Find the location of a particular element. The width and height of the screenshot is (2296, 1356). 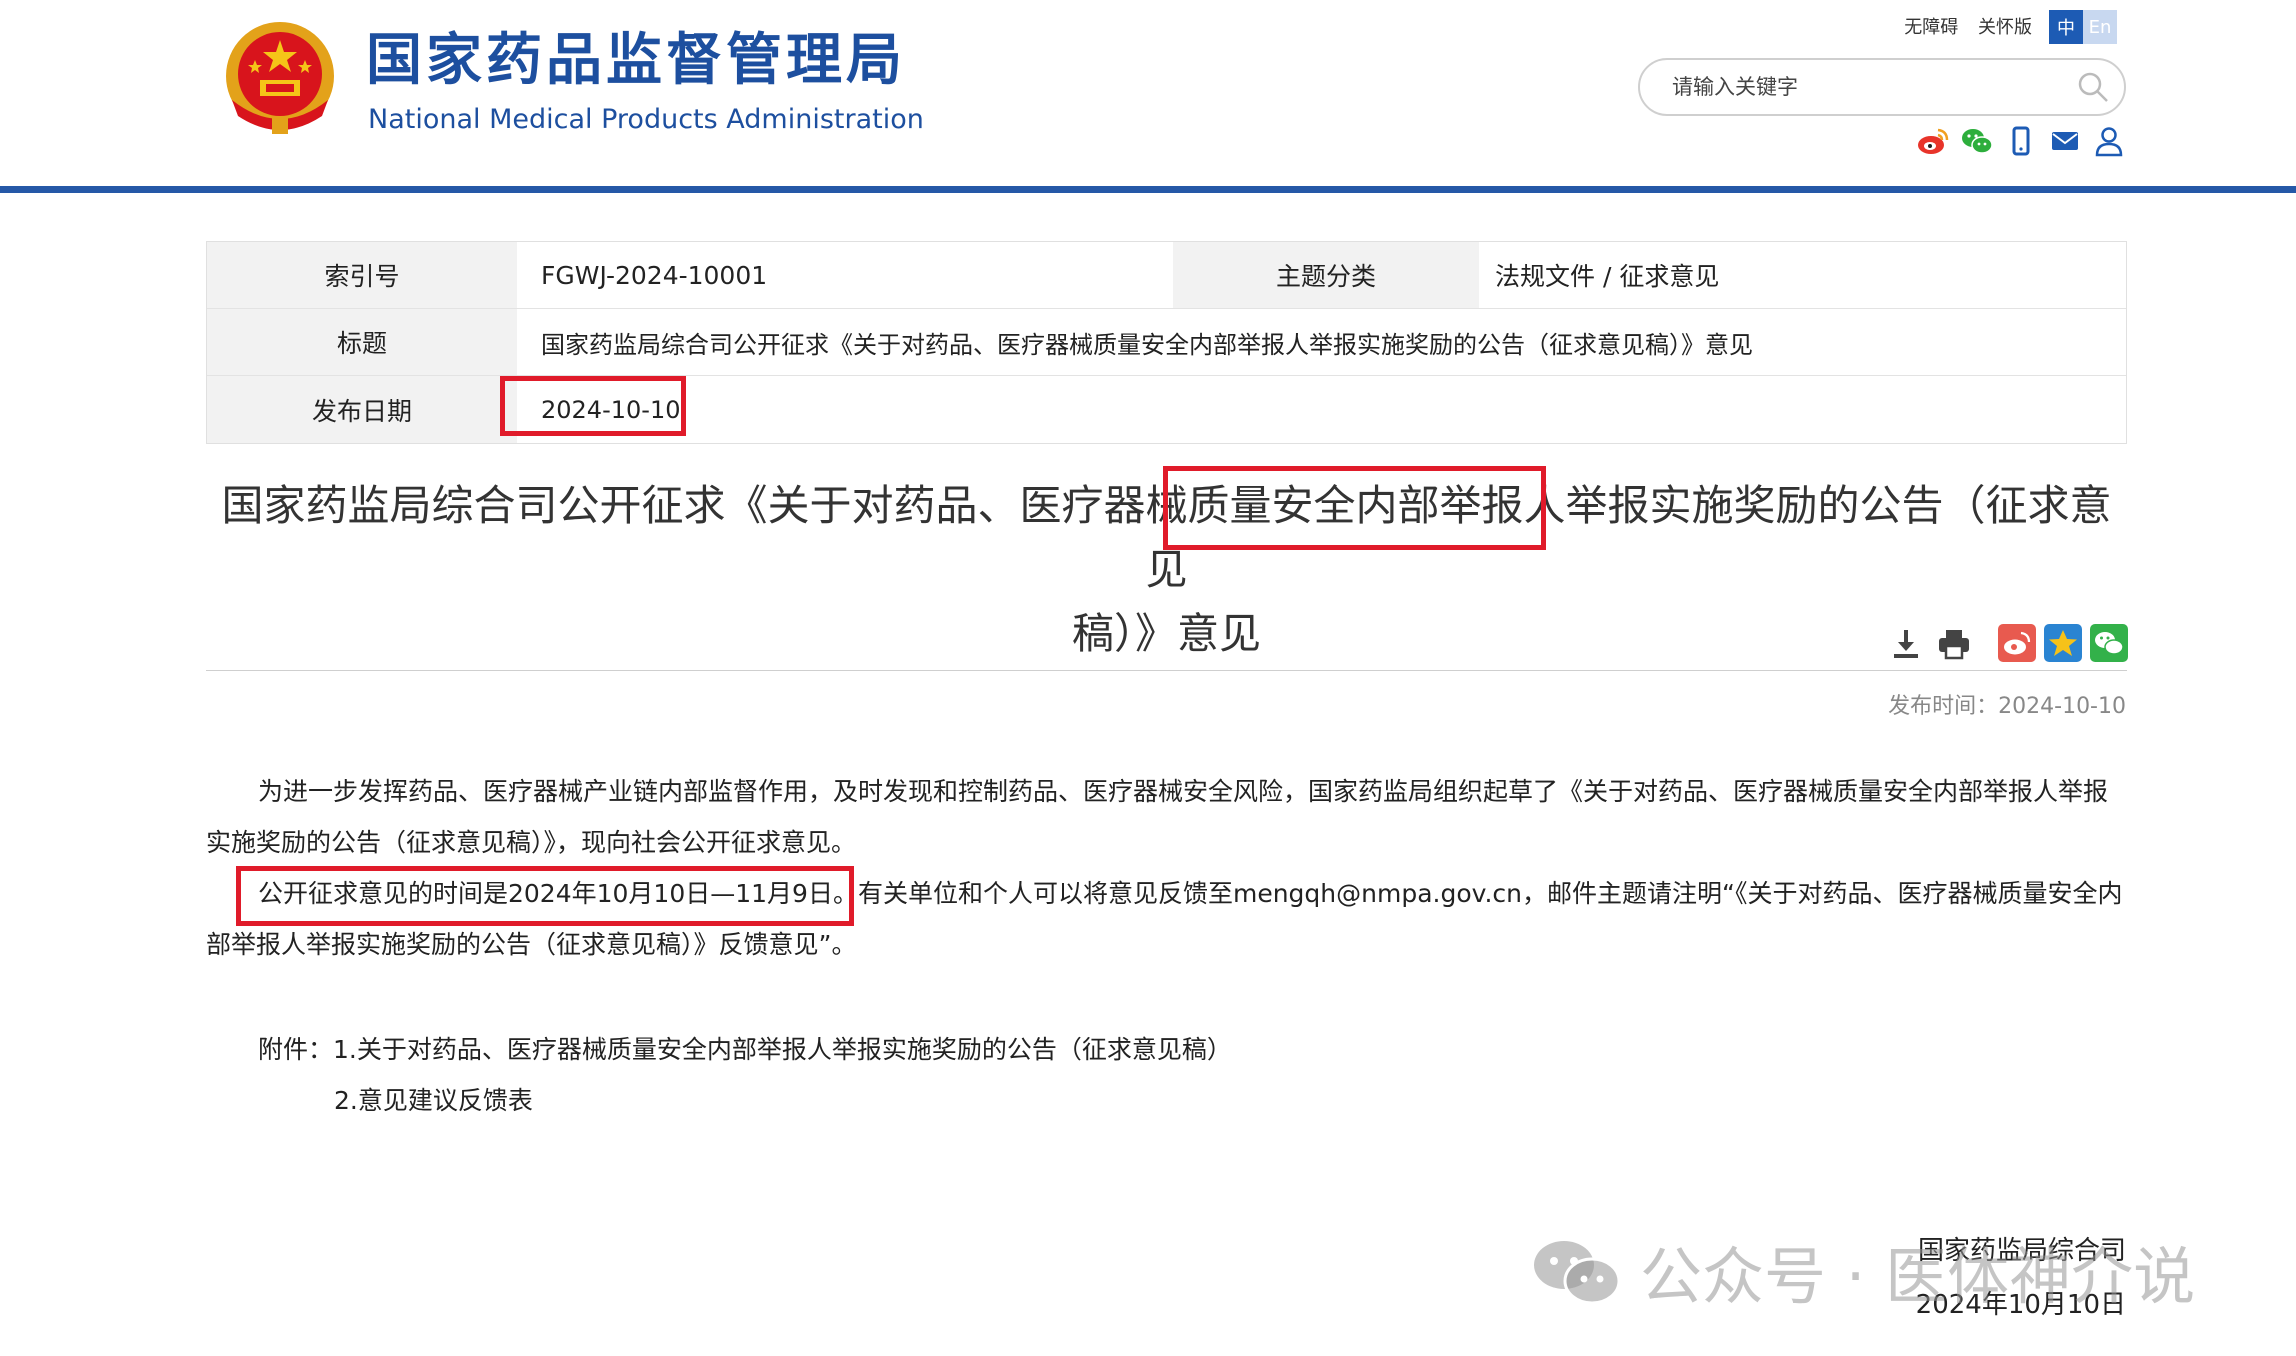

header-divider-bar is located at coordinates (1148, 189).